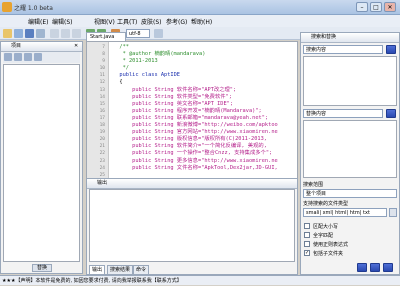  Describe the element at coordinates (393, 212) in the screenshot. I see `chevron-down-icon` at that location.